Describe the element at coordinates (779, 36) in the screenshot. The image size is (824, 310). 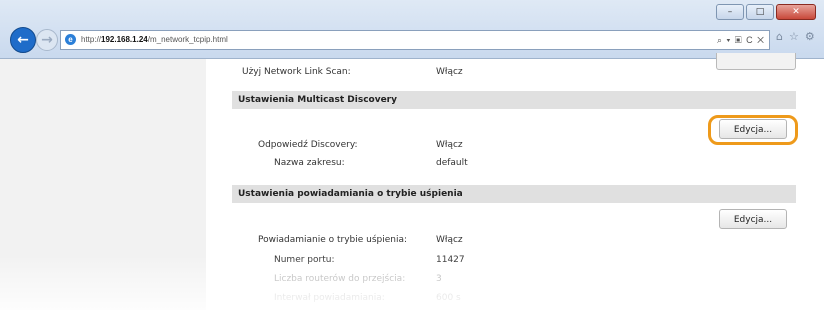
I see `home-icon: ⌂` at that location.